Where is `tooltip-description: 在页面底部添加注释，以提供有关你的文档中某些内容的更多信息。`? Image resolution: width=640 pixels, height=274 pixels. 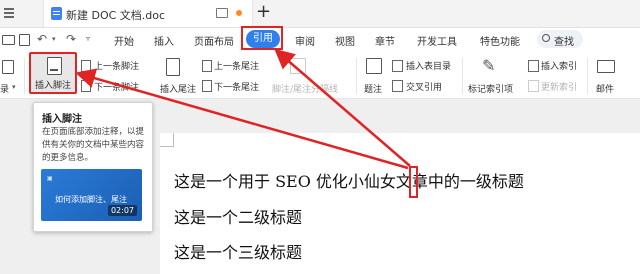
tooltip-description: 在页面底部添加注释，以提供有关你的文档中某些内容的更多信息。 is located at coordinates (93, 145).